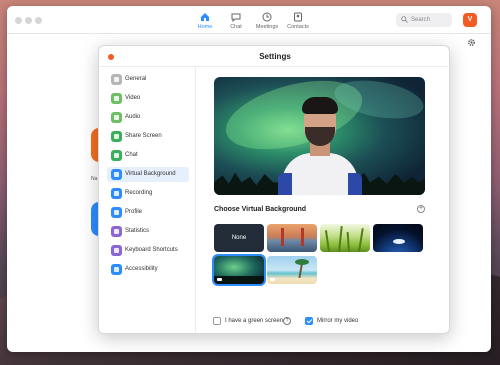 This screenshot has width=500, height=365. What do you see at coordinates (239, 270) in the screenshot?
I see `background-option-aurora` at bounding box center [239, 270].